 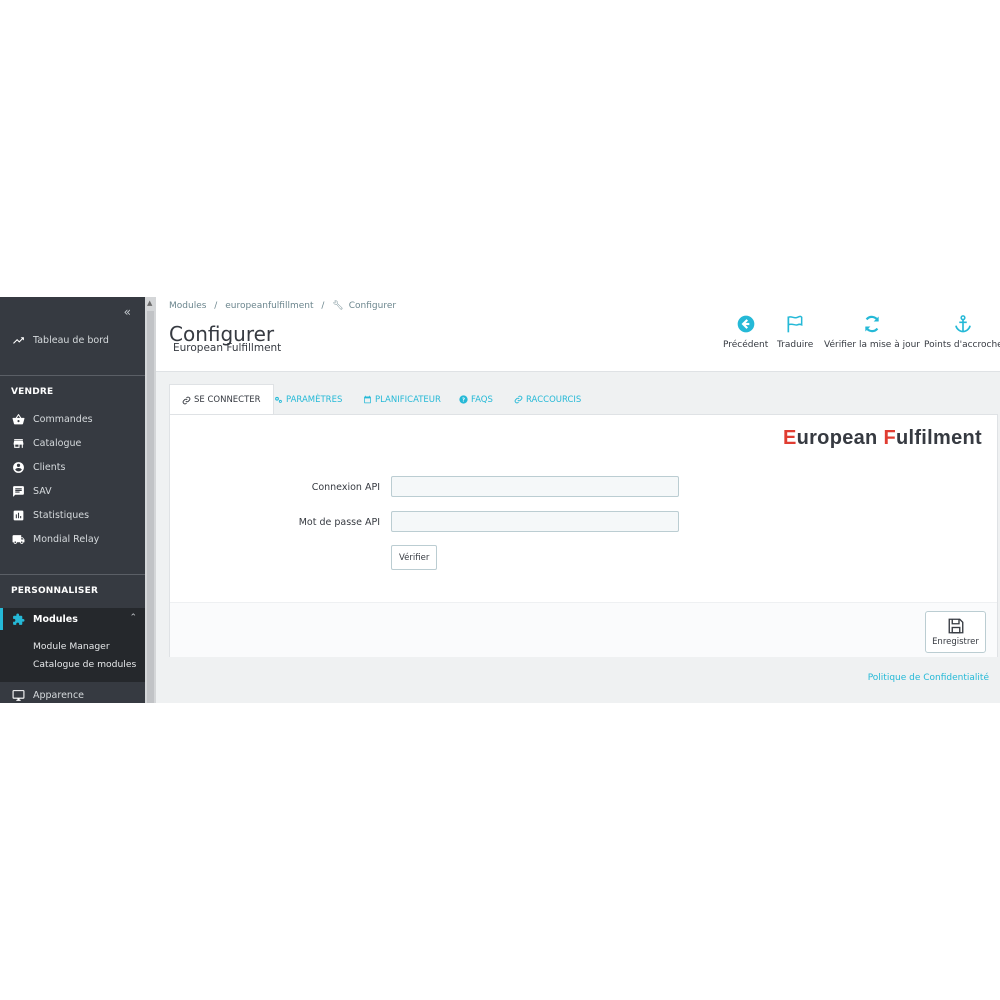 I want to click on tab-label: FAQS, so click(x=482, y=399).